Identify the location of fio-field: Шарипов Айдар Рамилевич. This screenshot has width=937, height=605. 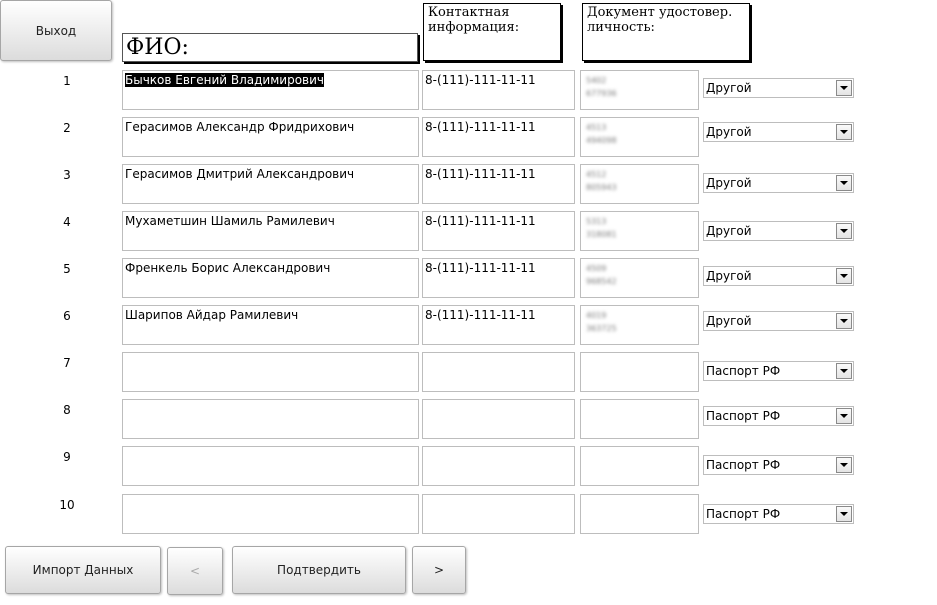
(270, 325).